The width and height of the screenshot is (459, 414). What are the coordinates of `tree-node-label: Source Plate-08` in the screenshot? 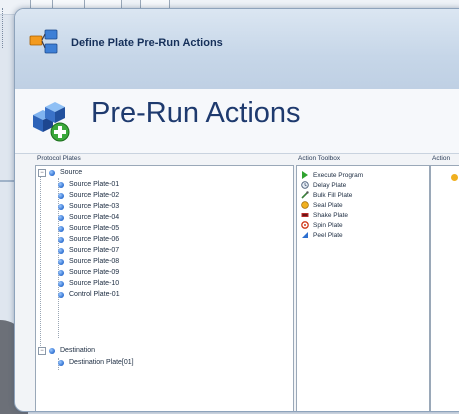 It's located at (94, 261).